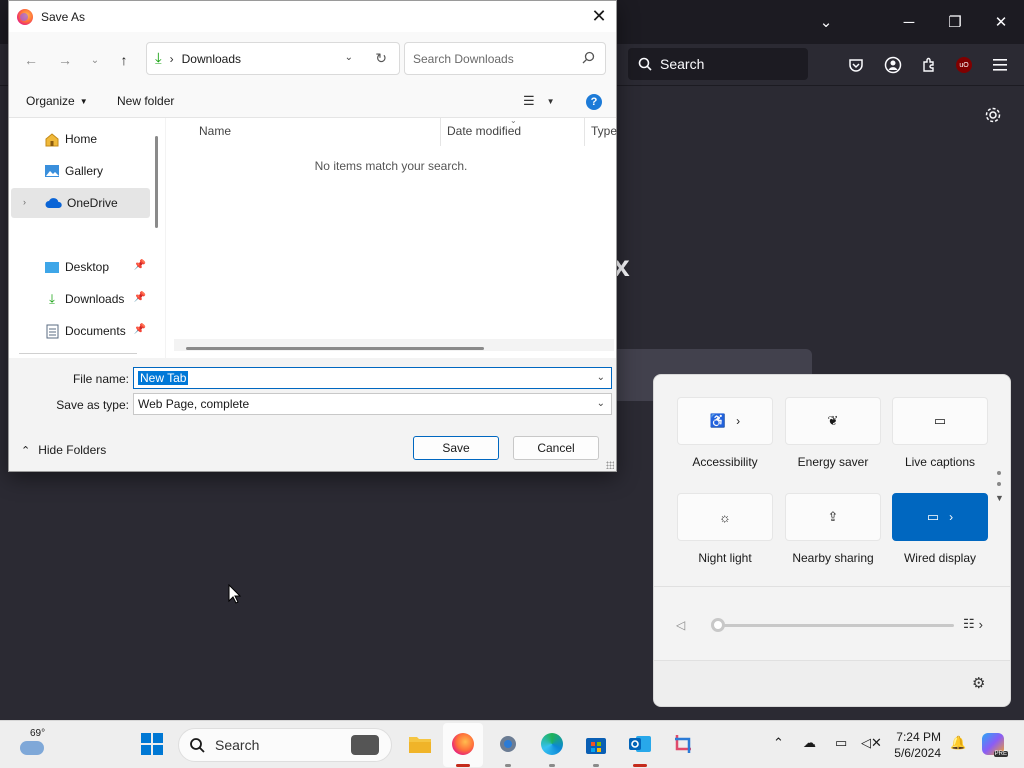 This screenshot has width=1024, height=768. I want to click on cancel-button: Cancel, so click(556, 448).